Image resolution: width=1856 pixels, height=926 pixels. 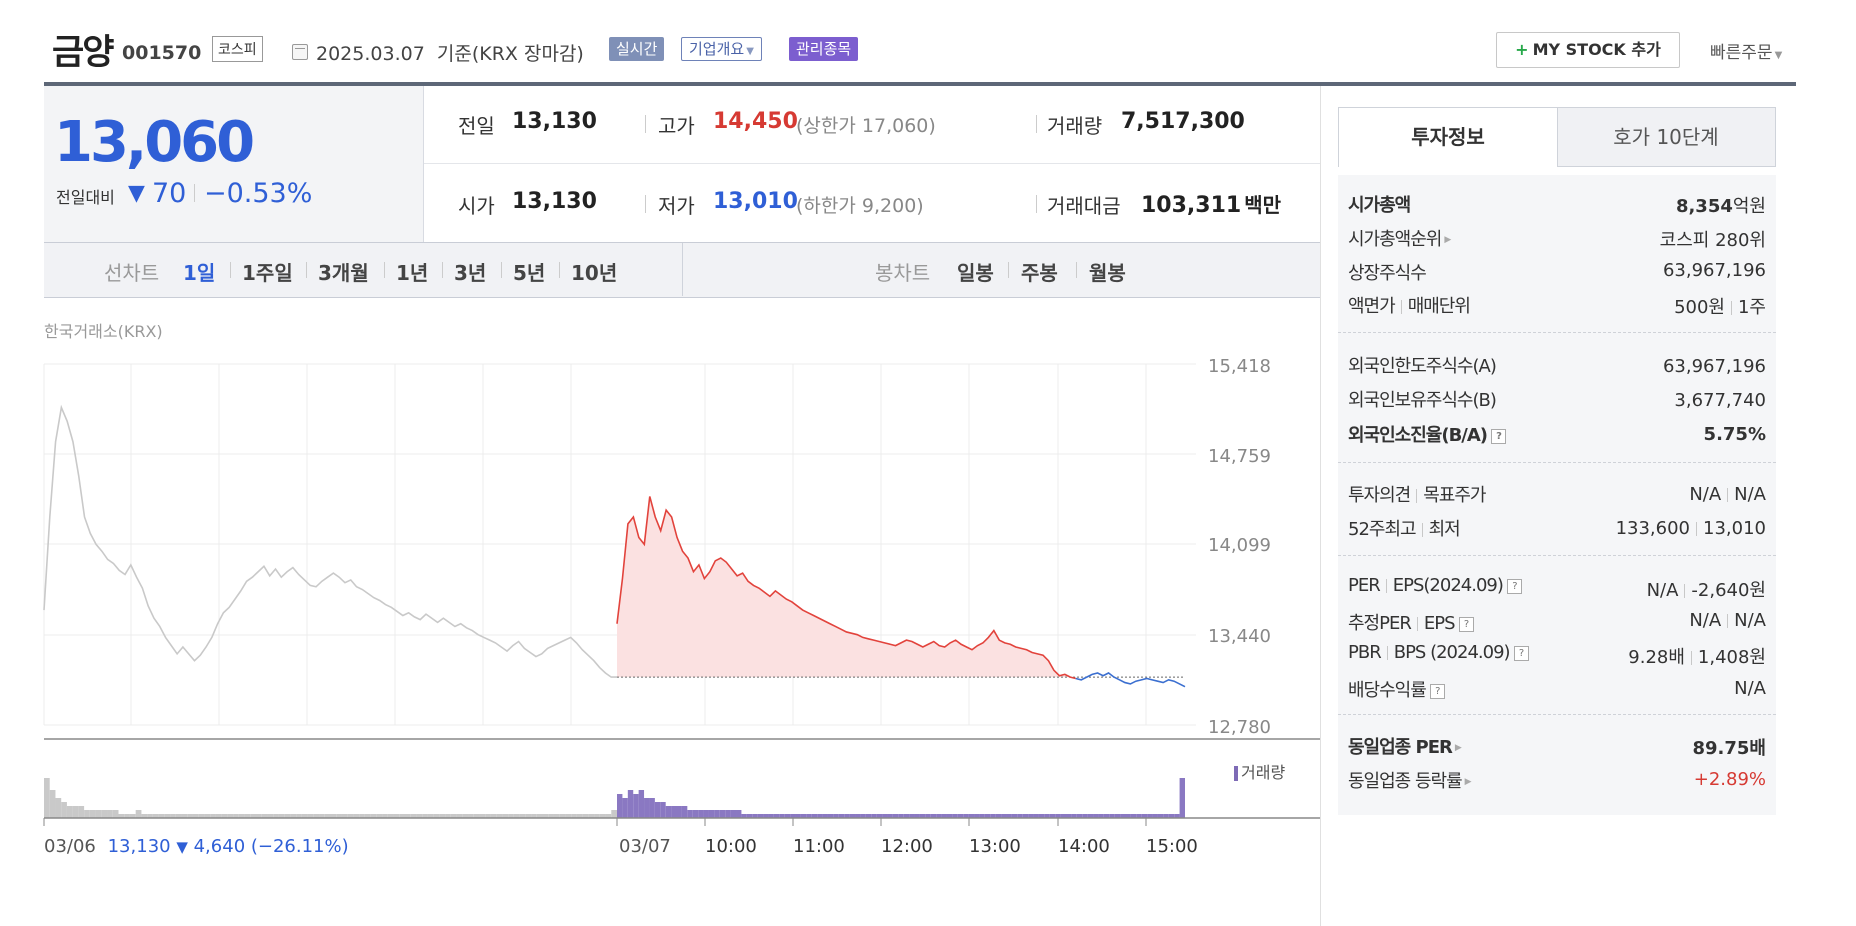 What do you see at coordinates (872, 163) in the screenshot?
I see `row-divider` at bounding box center [872, 163].